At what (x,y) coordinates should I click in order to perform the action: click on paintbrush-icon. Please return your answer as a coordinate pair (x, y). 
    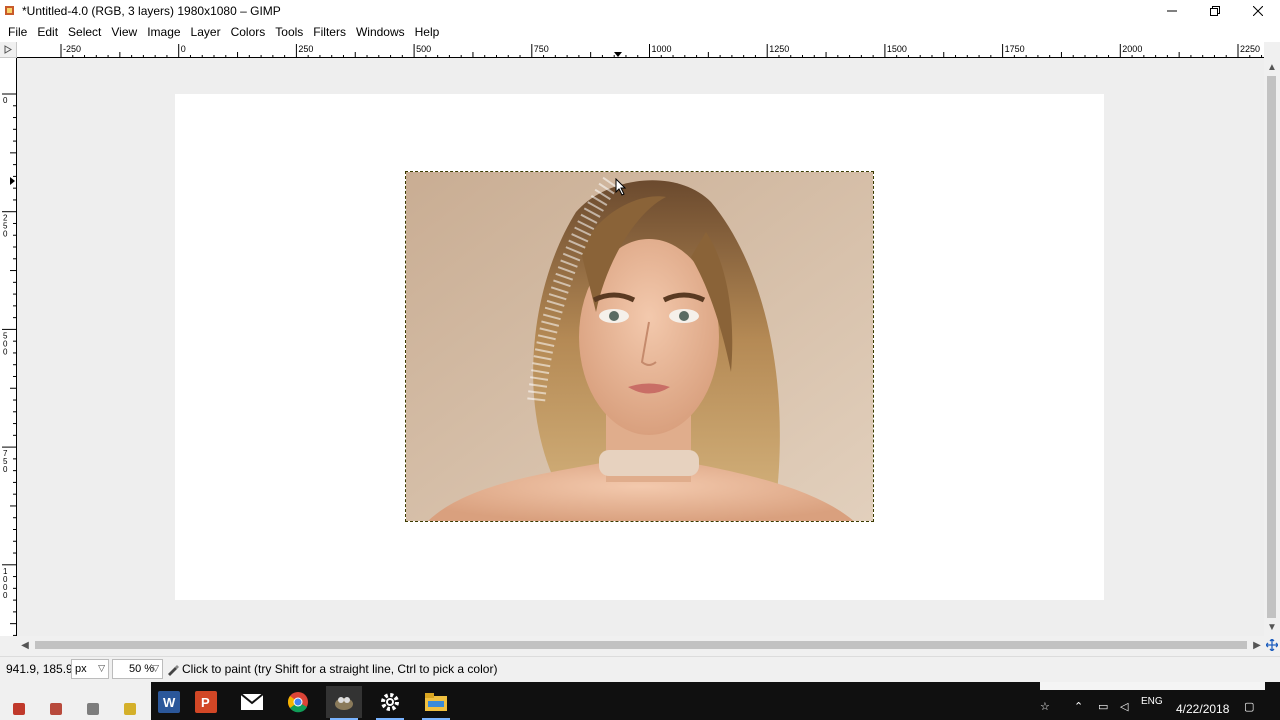
    Looking at the image, I should click on (173, 670).